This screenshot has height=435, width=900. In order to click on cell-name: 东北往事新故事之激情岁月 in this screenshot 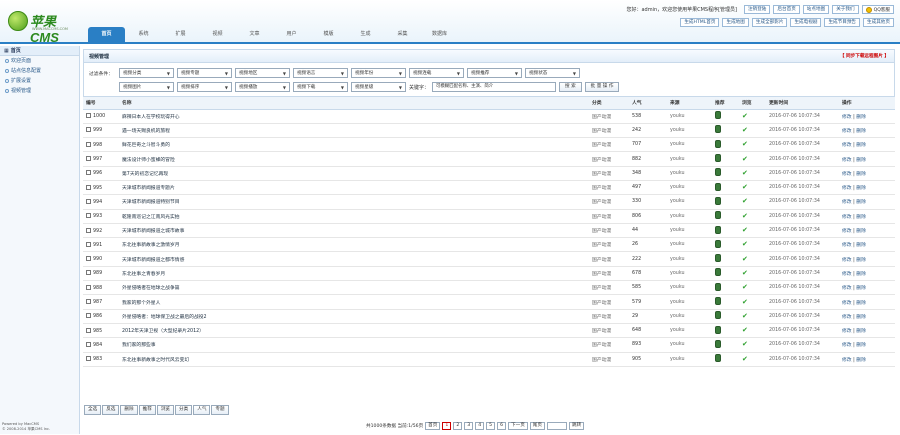, I will do `click(354, 245)`.